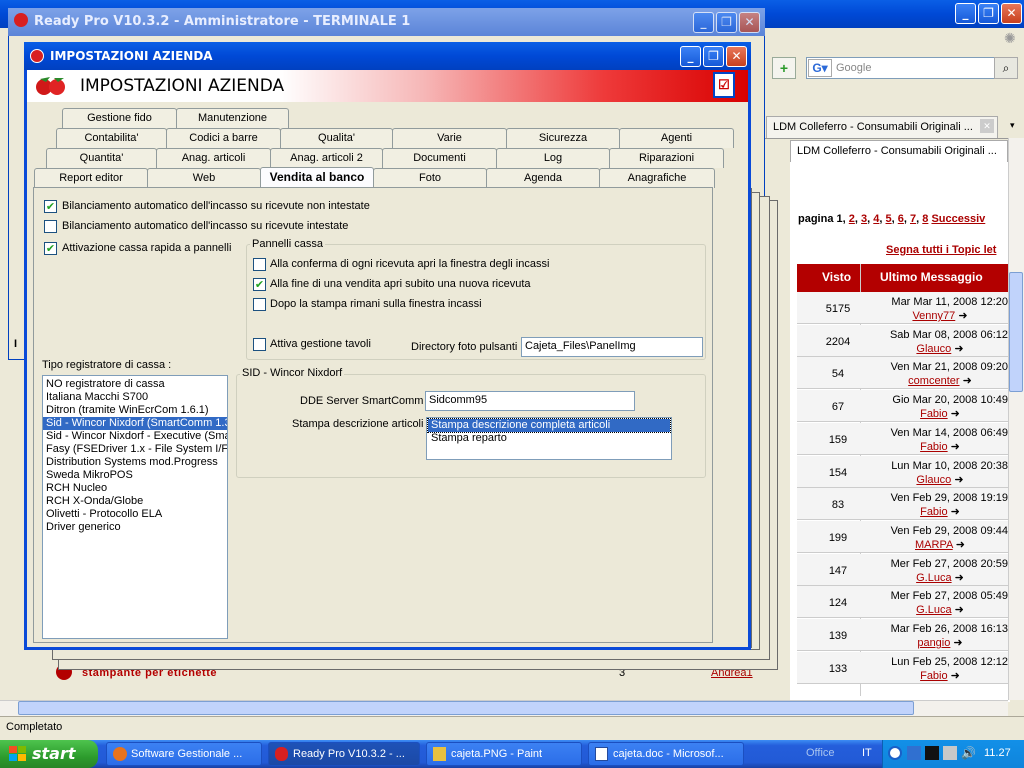 The height and width of the screenshot is (768, 1024). I want to click on list-item: Fasy (FSEDriver 1.x - File System I/F), so click(135, 449).